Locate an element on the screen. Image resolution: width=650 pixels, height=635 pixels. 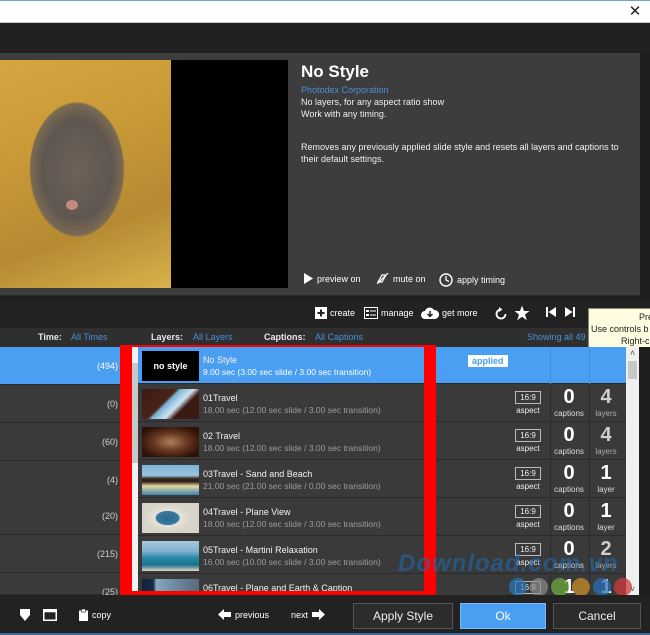
category-item: (25) is located at coordinates (60, 585).